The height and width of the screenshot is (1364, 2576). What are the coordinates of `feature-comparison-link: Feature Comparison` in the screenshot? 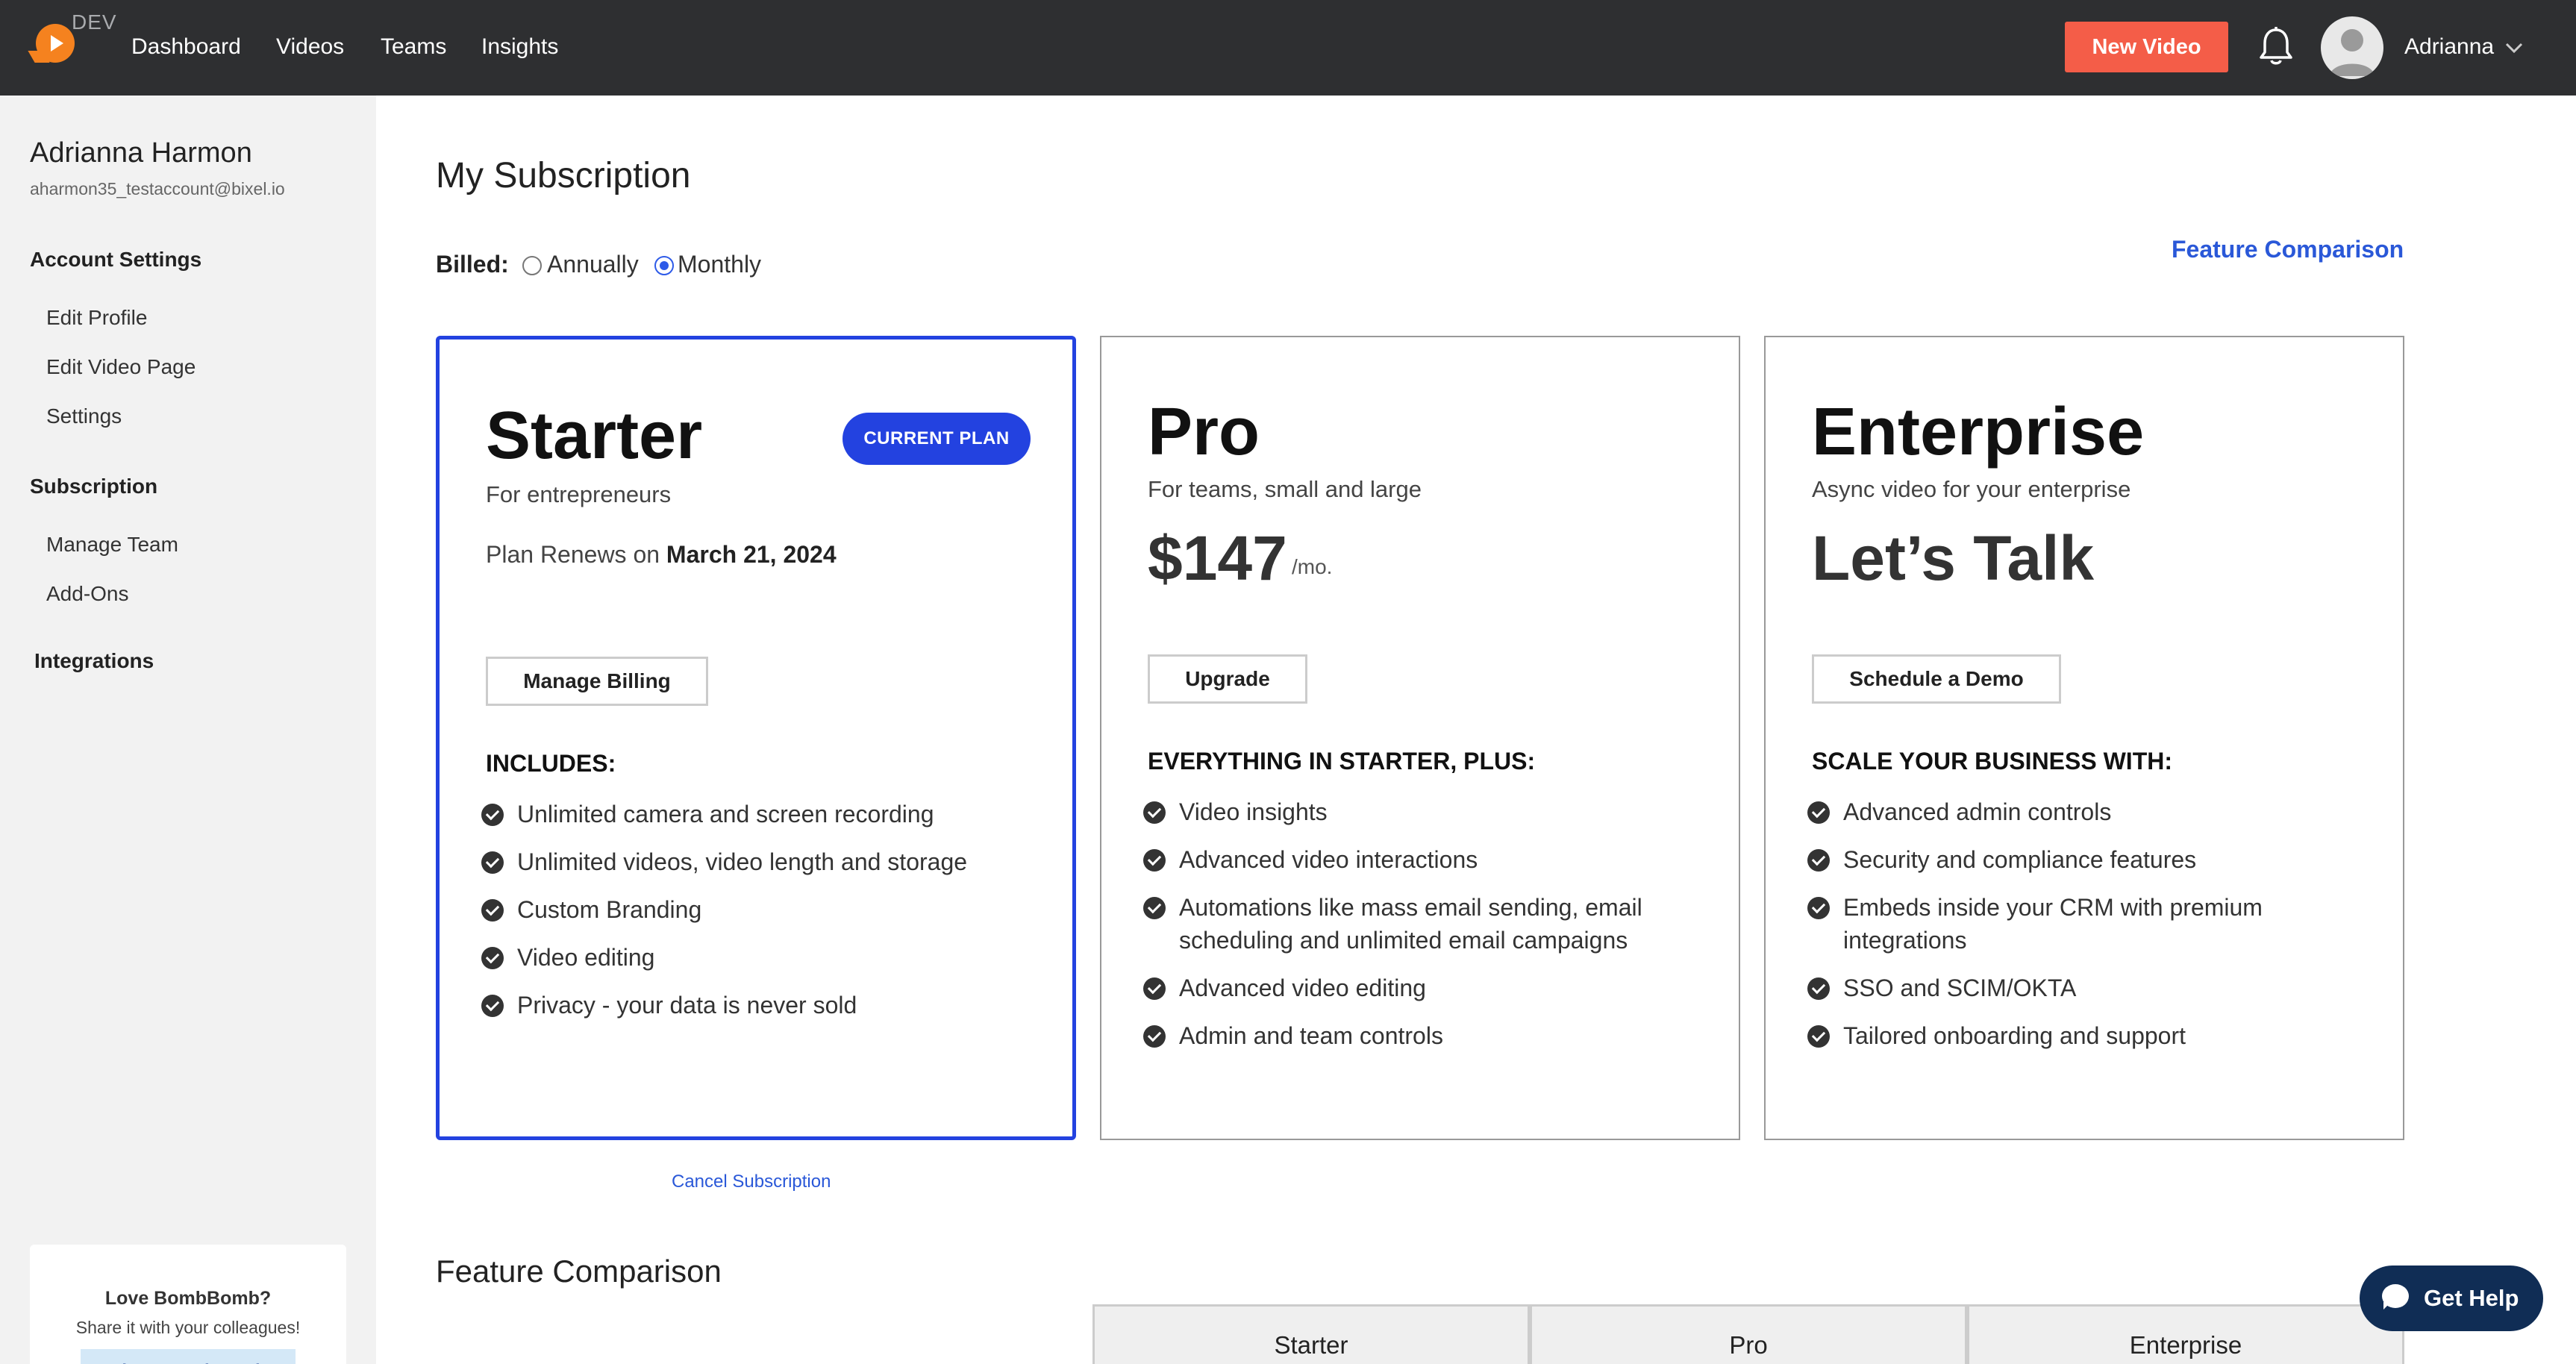 It's located at (2288, 249).